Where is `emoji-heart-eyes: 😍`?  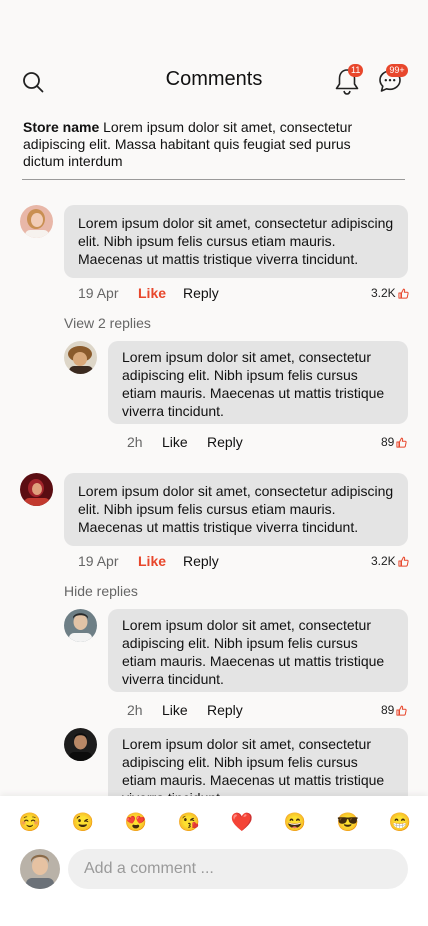
emoji-heart-eyes: 😍 is located at coordinates (136, 822).